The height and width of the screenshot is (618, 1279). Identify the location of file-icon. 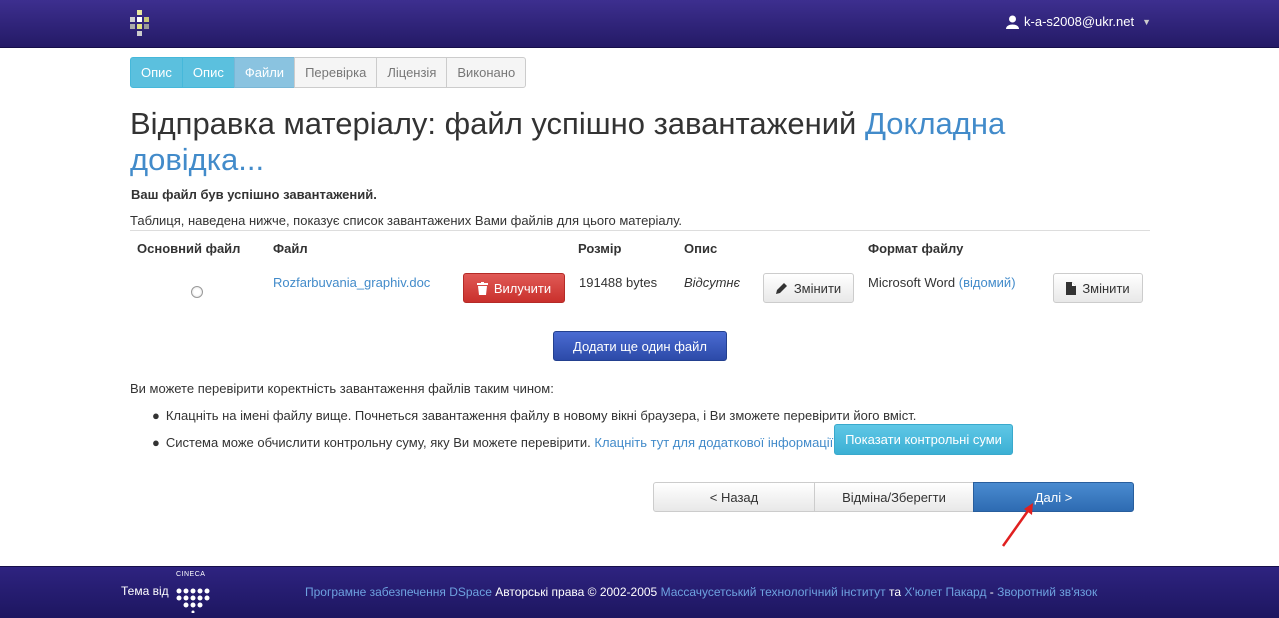
(1071, 288).